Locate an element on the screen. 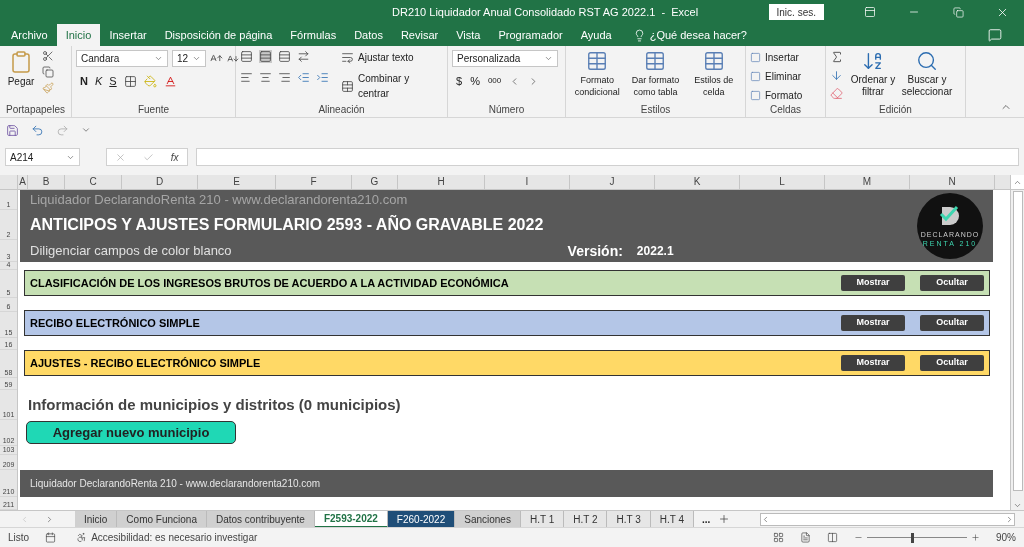  ribbon-display-icon is located at coordinates (870, 12).